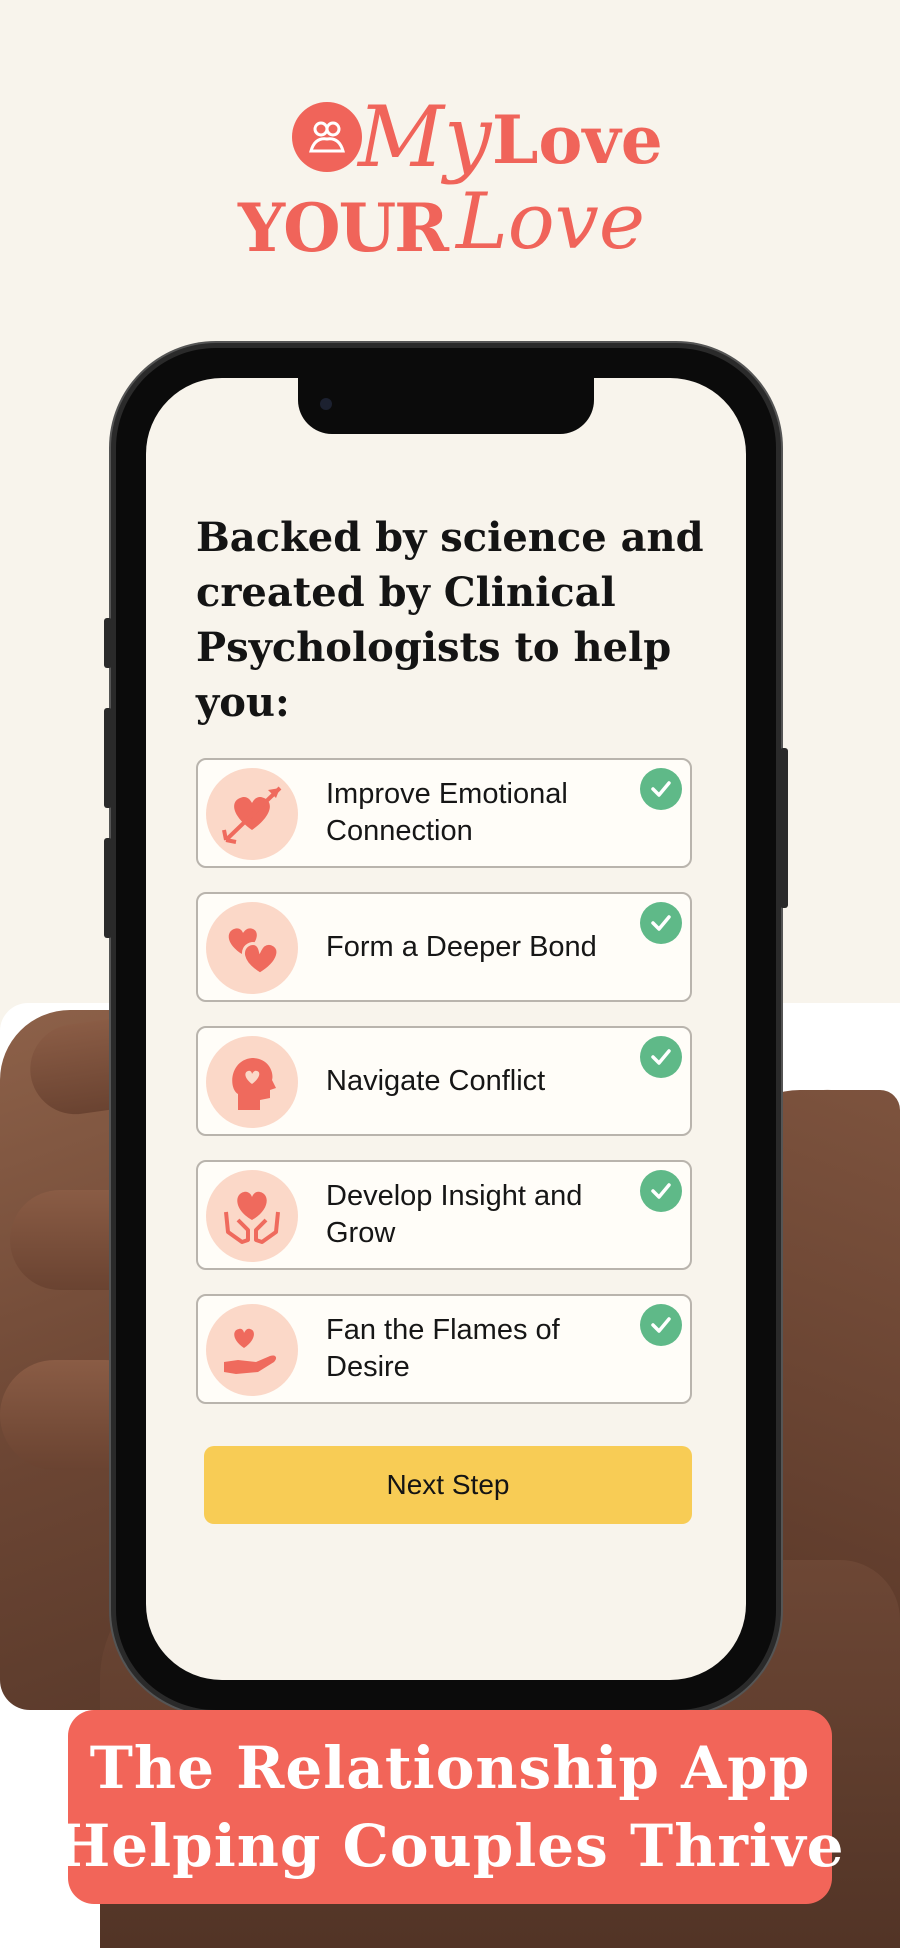 The image size is (900, 1948). I want to click on goal-label: Form a Deeper Bond, so click(461, 946).